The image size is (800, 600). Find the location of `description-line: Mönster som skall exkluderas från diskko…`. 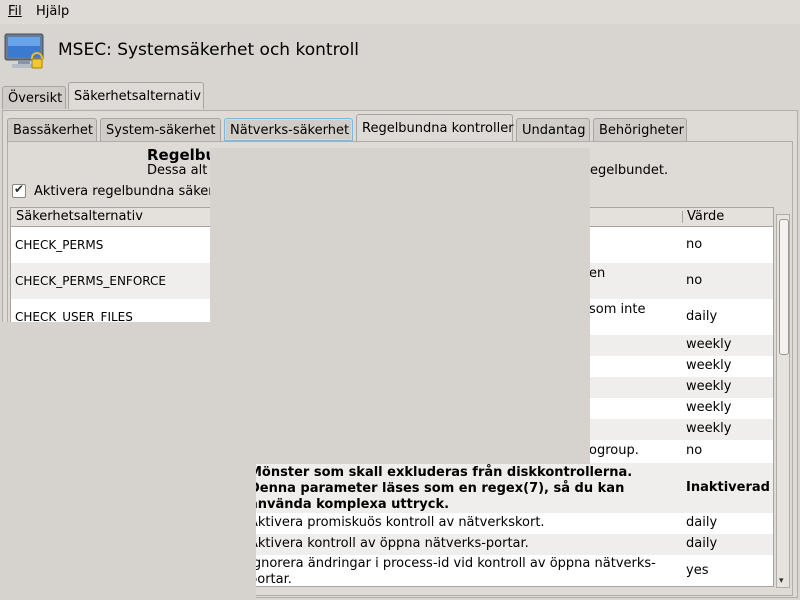

description-line: Mönster som skall exkluderas från diskko… is located at coordinates (441, 472).